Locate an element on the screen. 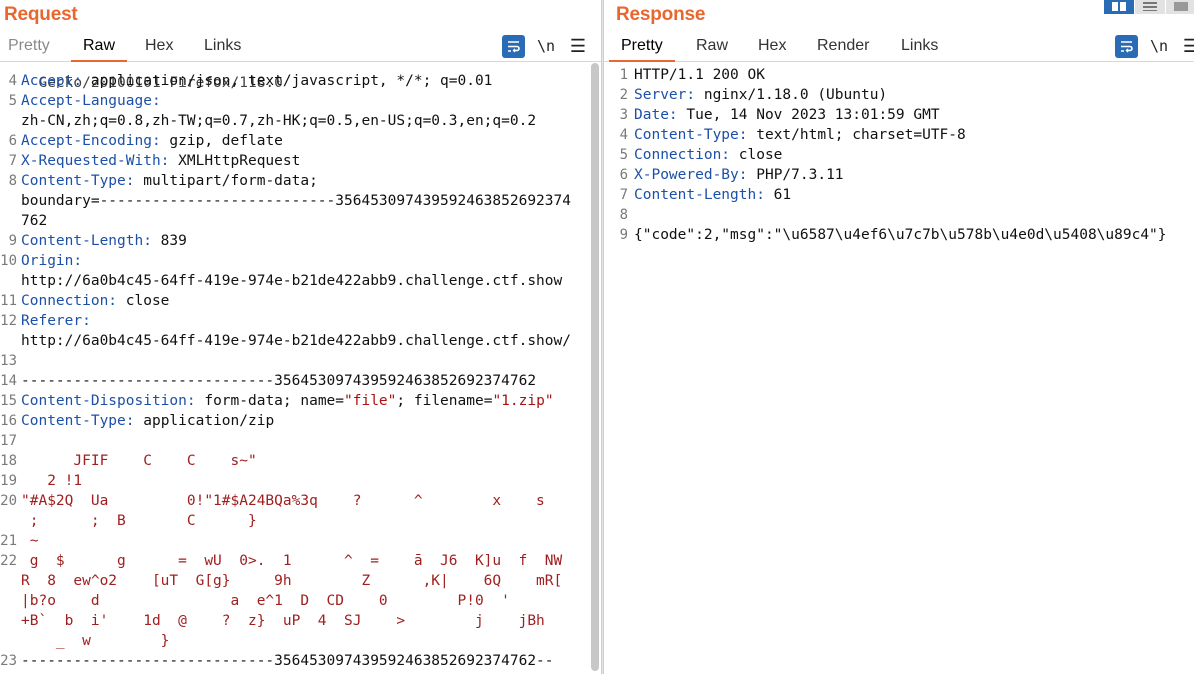 Image resolution: width=1194 pixels, height=674 pixels. response-line: 2 Server: nginx/1.18.0 (Ubuntu) is located at coordinates (899, 95).